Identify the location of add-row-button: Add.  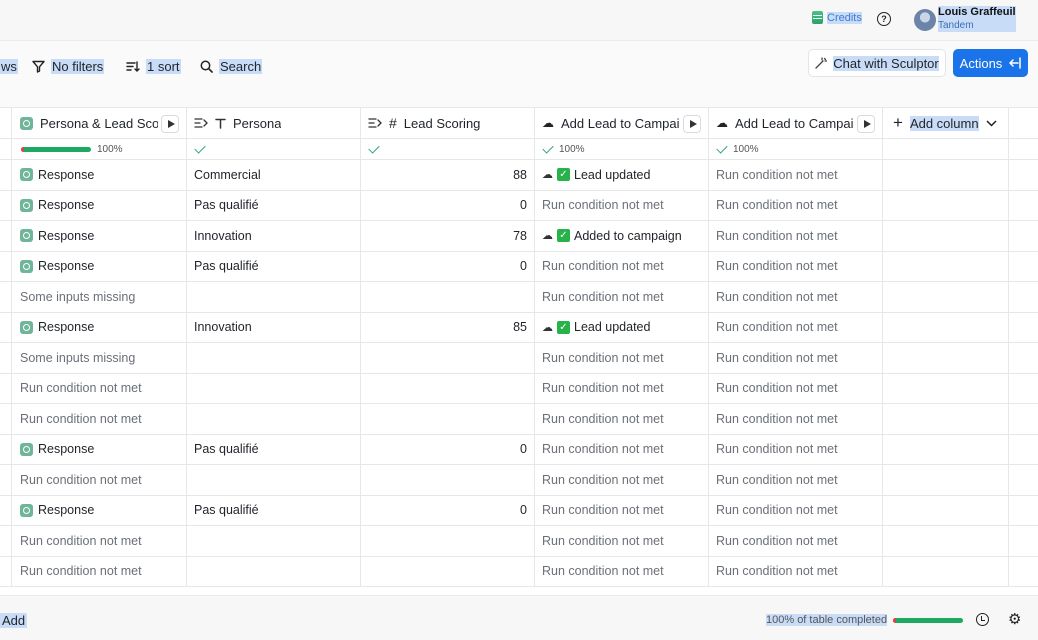
(14, 620).